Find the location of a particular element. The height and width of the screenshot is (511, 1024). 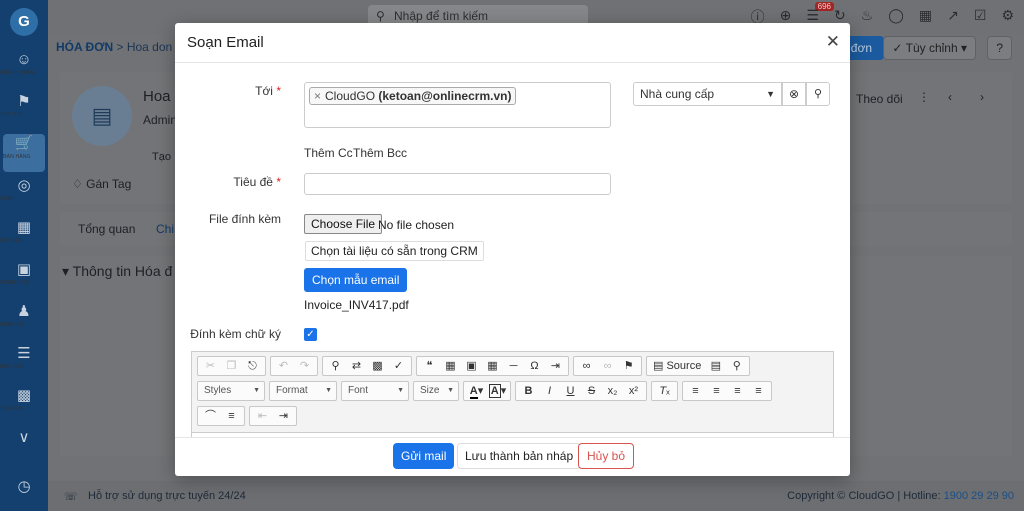

bold-icon: B is located at coordinates (528, 391).